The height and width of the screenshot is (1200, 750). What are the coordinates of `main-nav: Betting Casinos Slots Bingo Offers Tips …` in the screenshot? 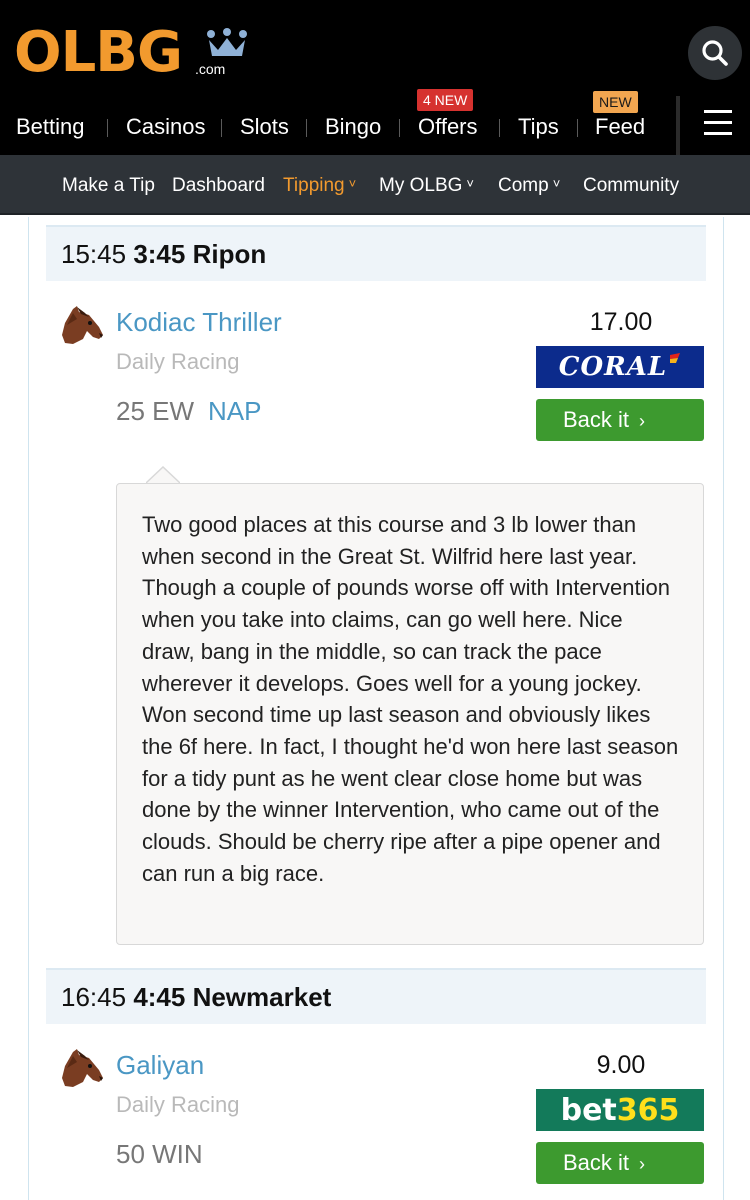 It's located at (345, 127).